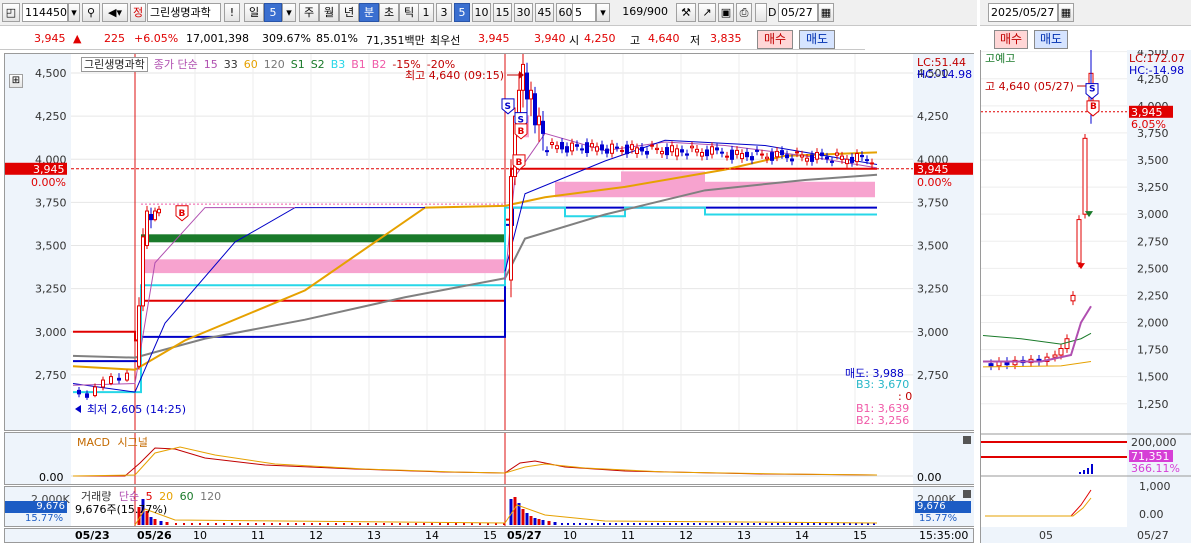 This screenshot has width=1191, height=543. What do you see at coordinates (74, 12) in the screenshot?
I see `code-dropdown-icon: ▾` at bounding box center [74, 12].